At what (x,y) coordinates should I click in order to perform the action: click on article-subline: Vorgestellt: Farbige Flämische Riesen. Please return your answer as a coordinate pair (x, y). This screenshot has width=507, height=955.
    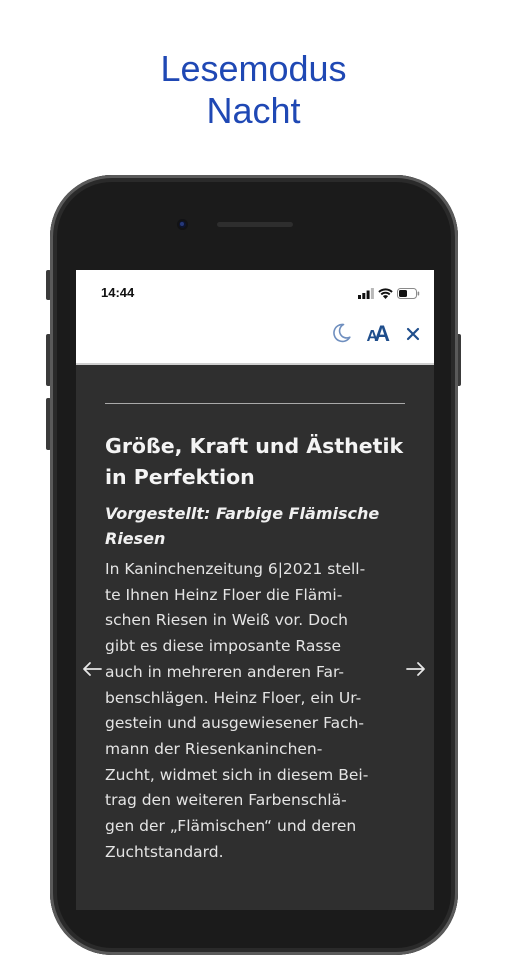
    Looking at the image, I should click on (242, 526).